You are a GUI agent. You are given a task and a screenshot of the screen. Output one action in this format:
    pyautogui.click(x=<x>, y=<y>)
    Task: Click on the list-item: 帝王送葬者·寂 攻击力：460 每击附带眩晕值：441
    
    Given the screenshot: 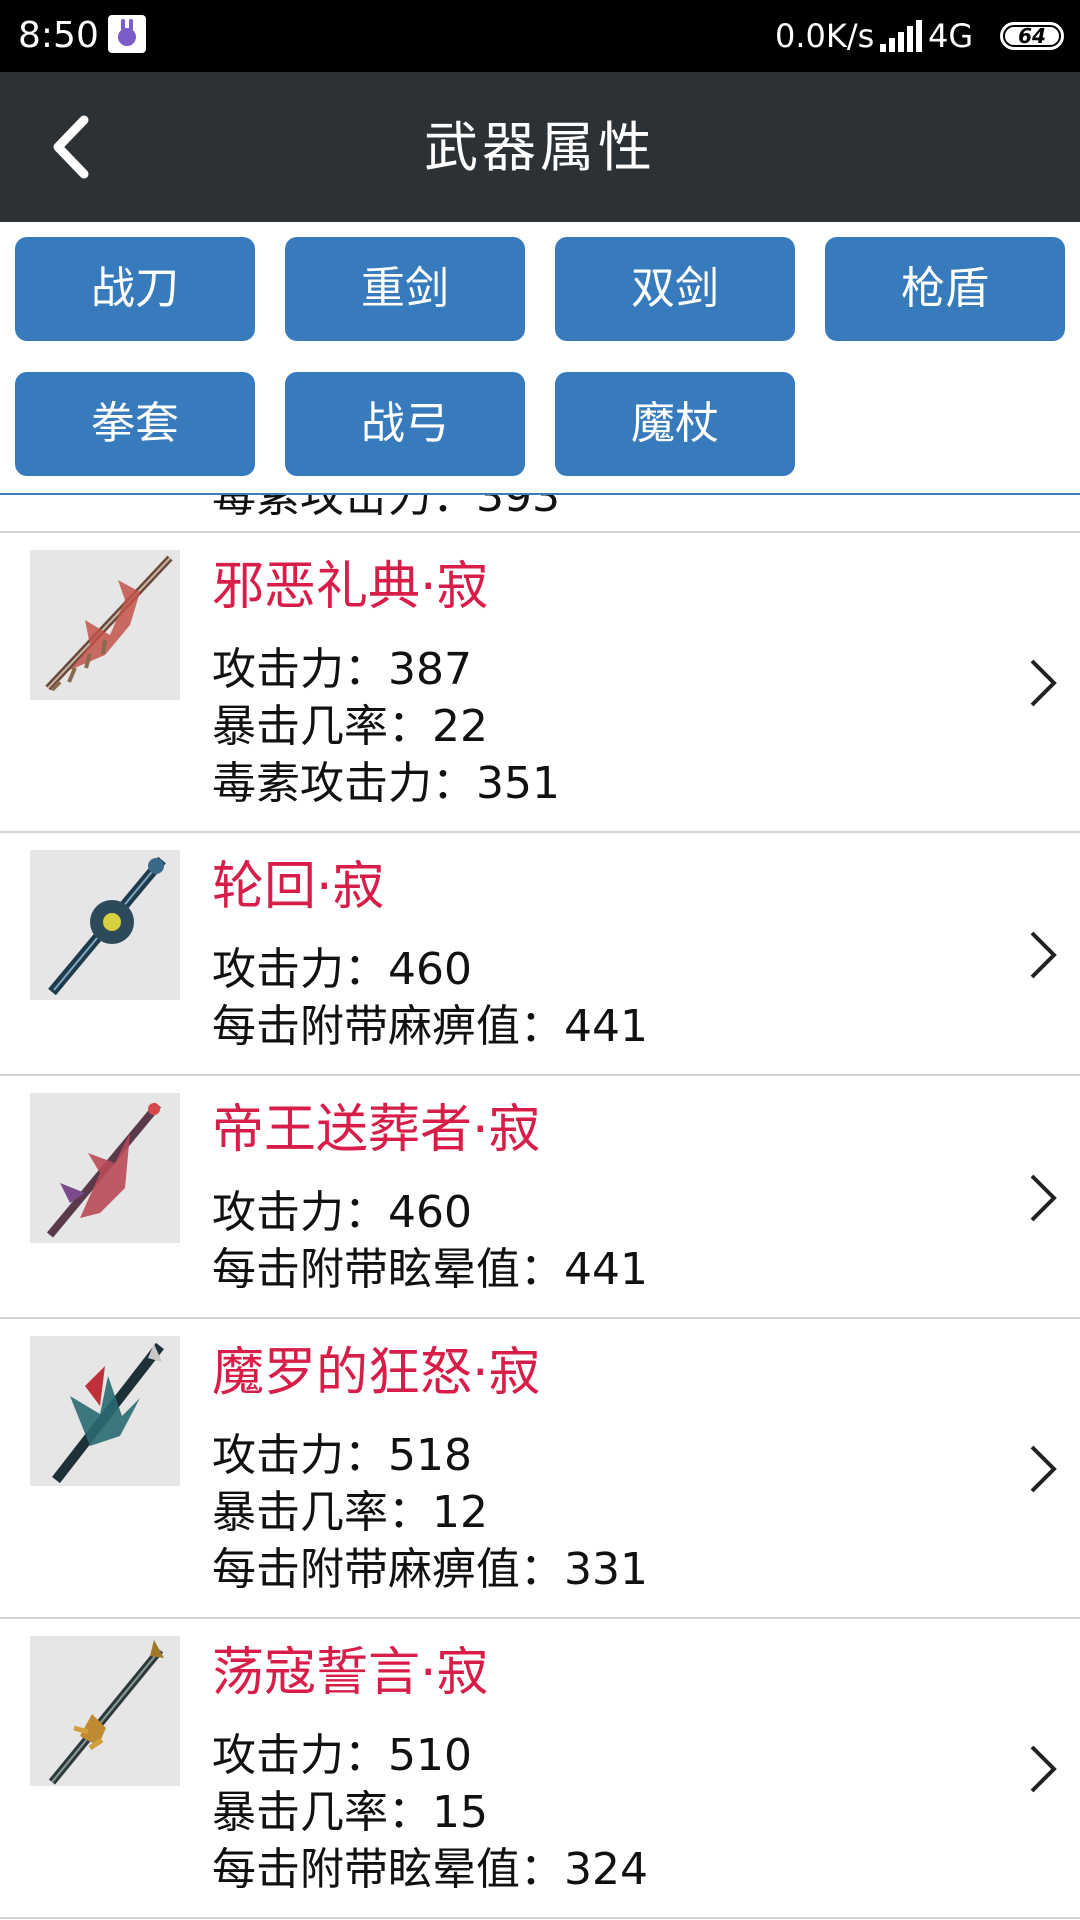 What is the action you would take?
    pyautogui.click(x=540, y=1197)
    